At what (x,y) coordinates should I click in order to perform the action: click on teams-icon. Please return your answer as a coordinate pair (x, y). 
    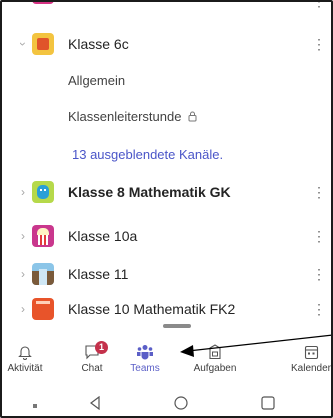
    Looking at the image, I should click on (145, 352).